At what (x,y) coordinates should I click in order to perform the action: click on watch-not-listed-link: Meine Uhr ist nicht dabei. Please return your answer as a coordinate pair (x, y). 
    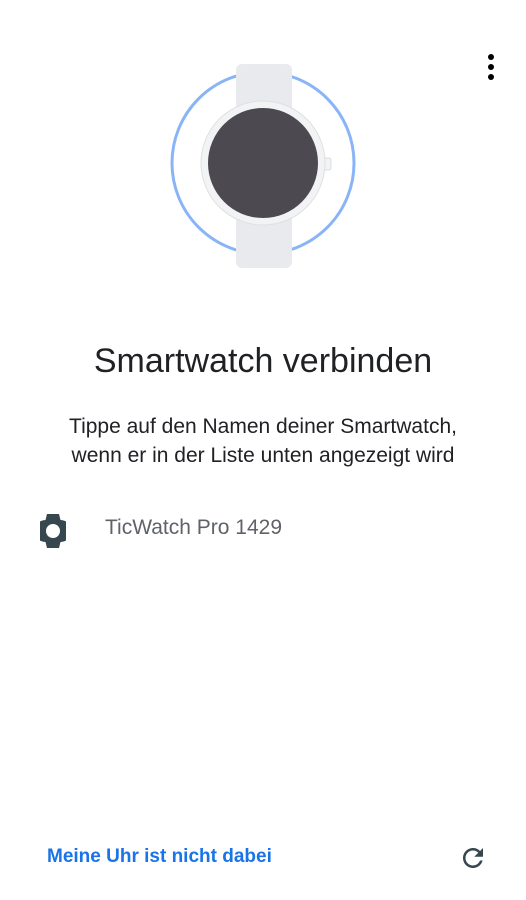
    Looking at the image, I should click on (159, 857).